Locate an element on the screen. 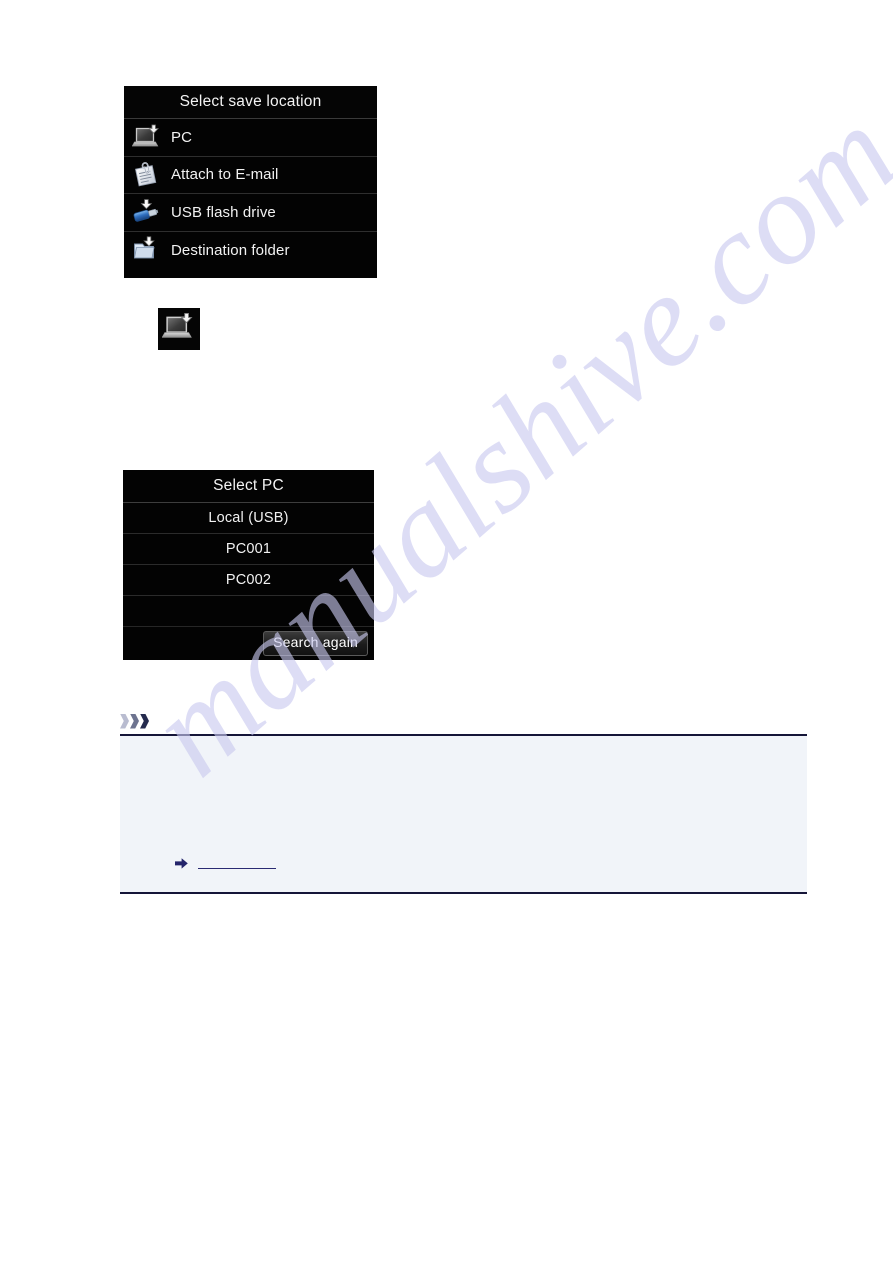  folder-download-icon is located at coordinates (147, 250).